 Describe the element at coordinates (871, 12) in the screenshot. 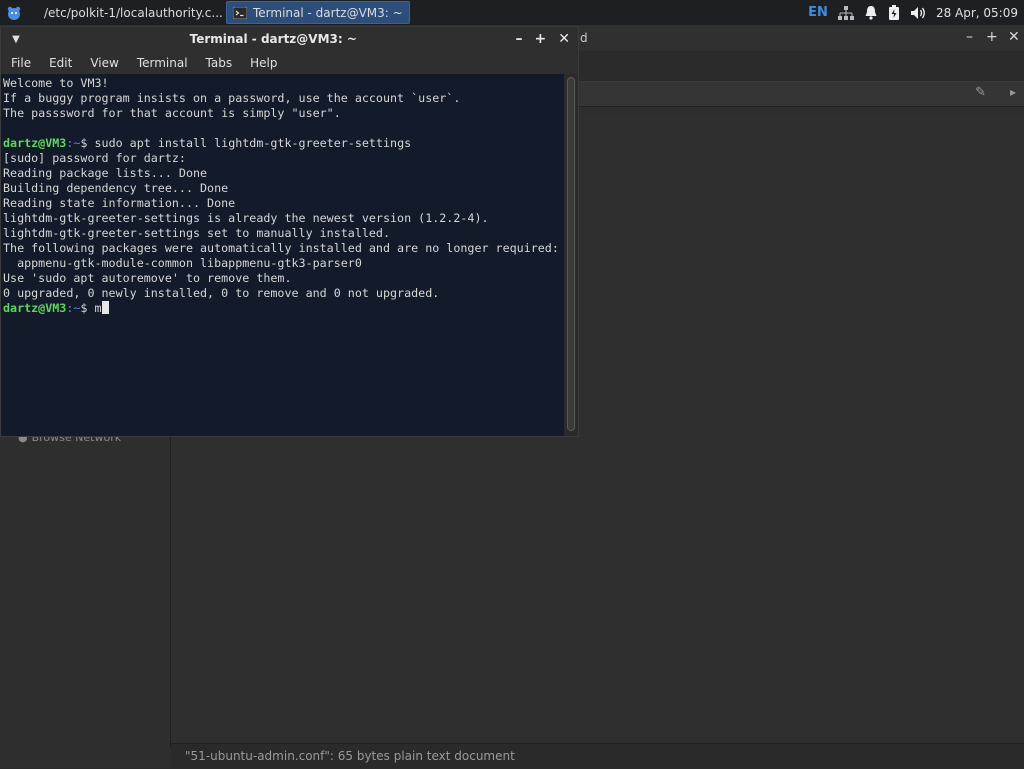

I see `bell-icon` at that location.